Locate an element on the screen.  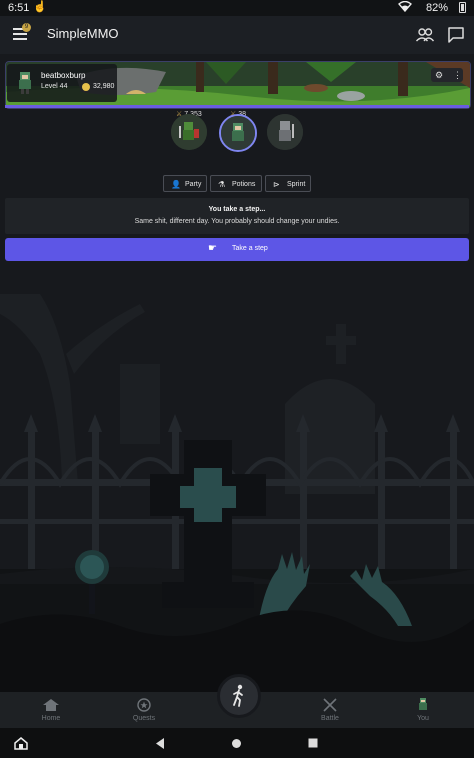
potions-button: ⚗ Potions is located at coordinates (236, 183).